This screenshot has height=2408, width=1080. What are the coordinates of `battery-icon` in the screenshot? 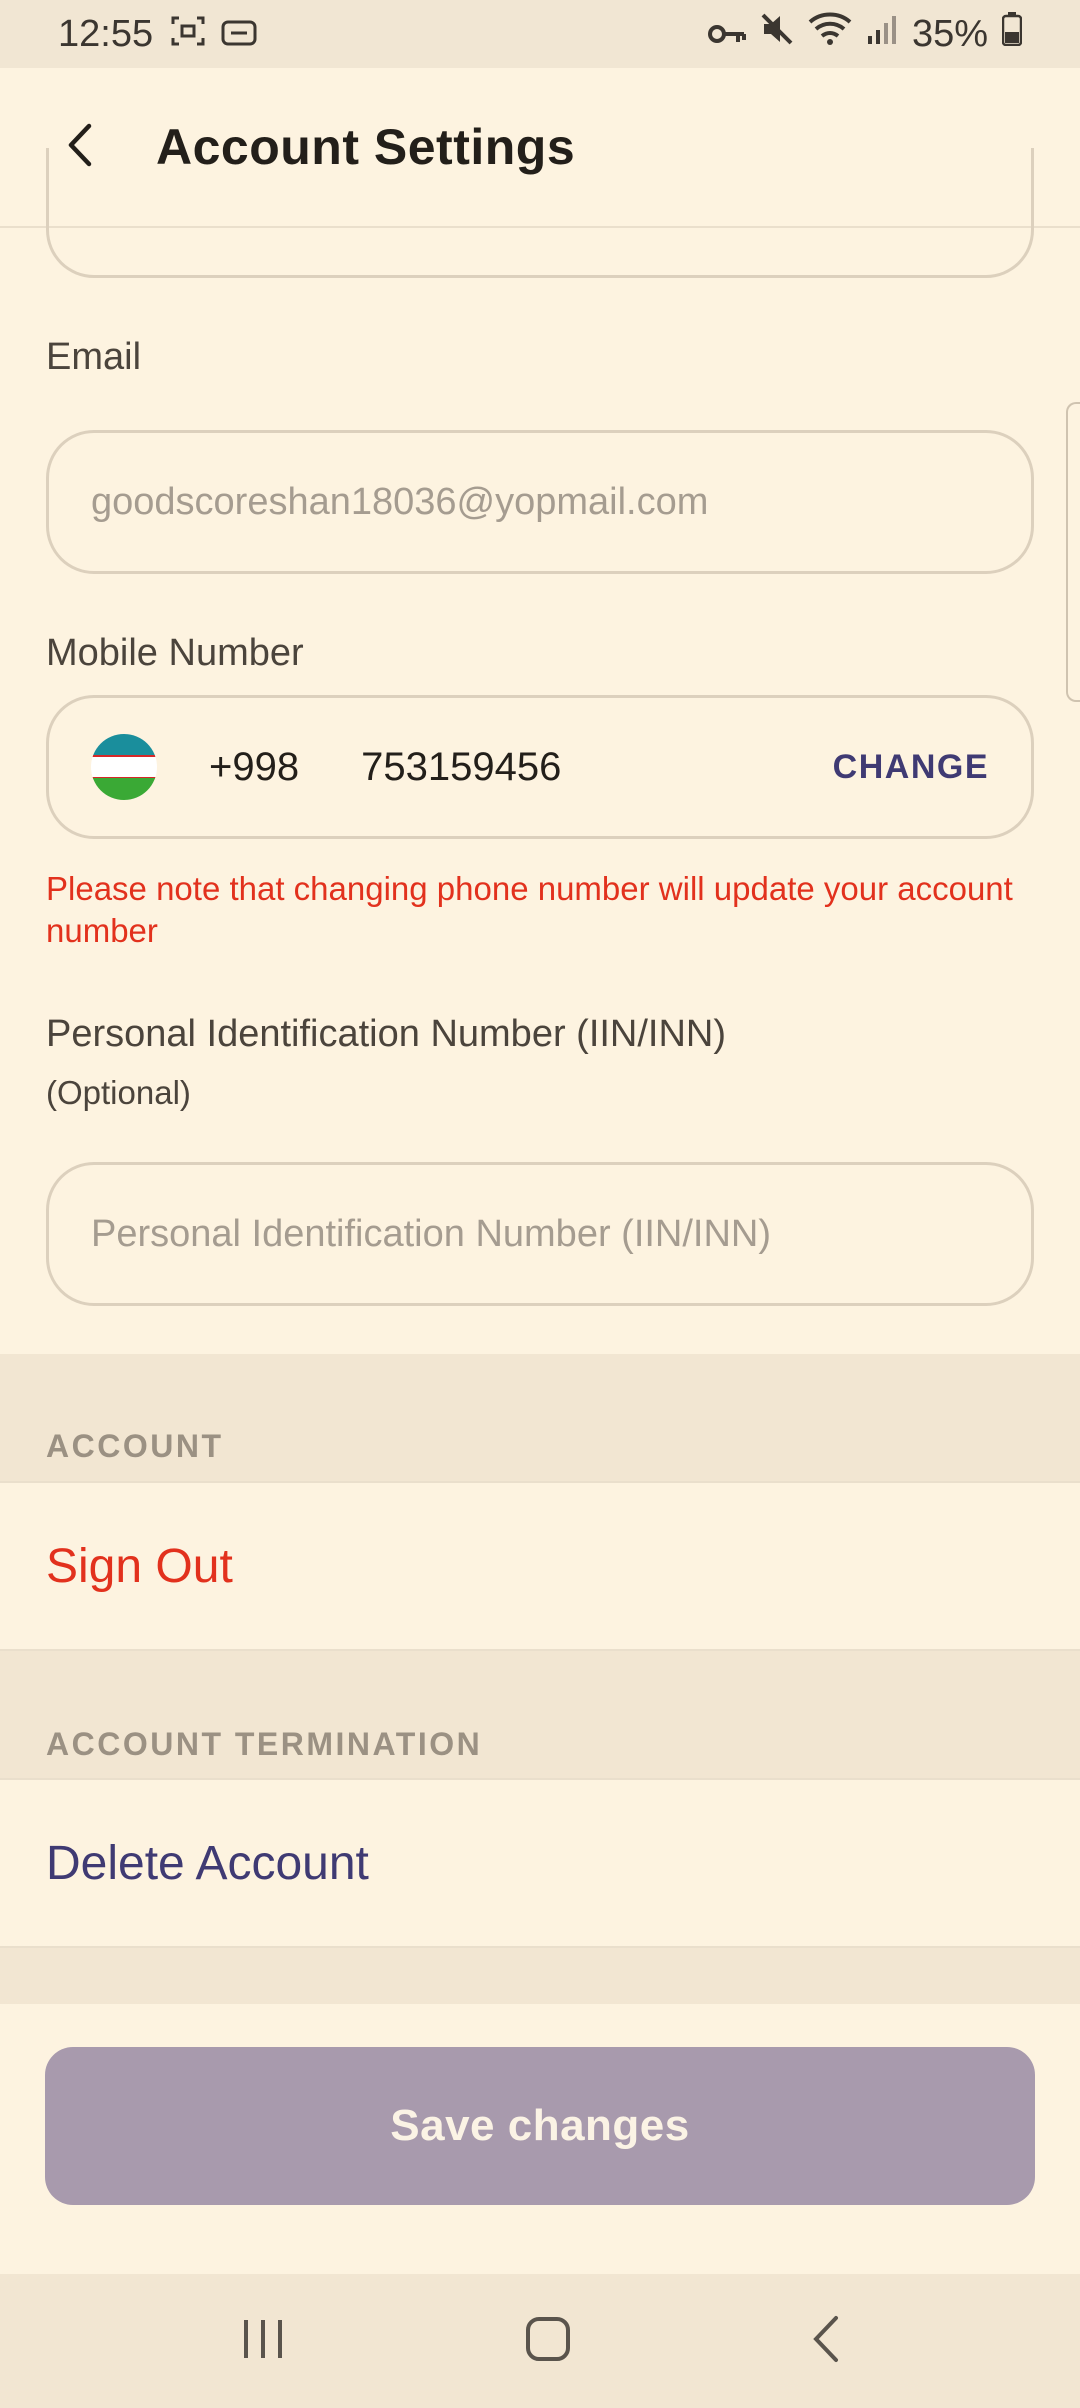 It's located at (1012, 34).